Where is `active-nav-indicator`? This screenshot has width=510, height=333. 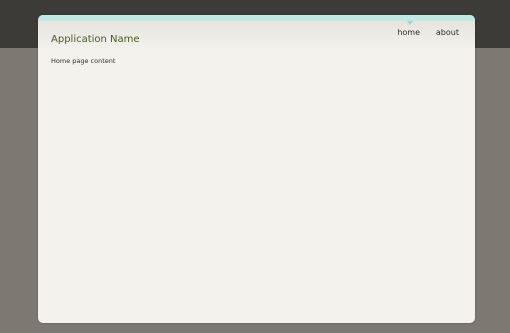
active-nav-indicator is located at coordinates (410, 23).